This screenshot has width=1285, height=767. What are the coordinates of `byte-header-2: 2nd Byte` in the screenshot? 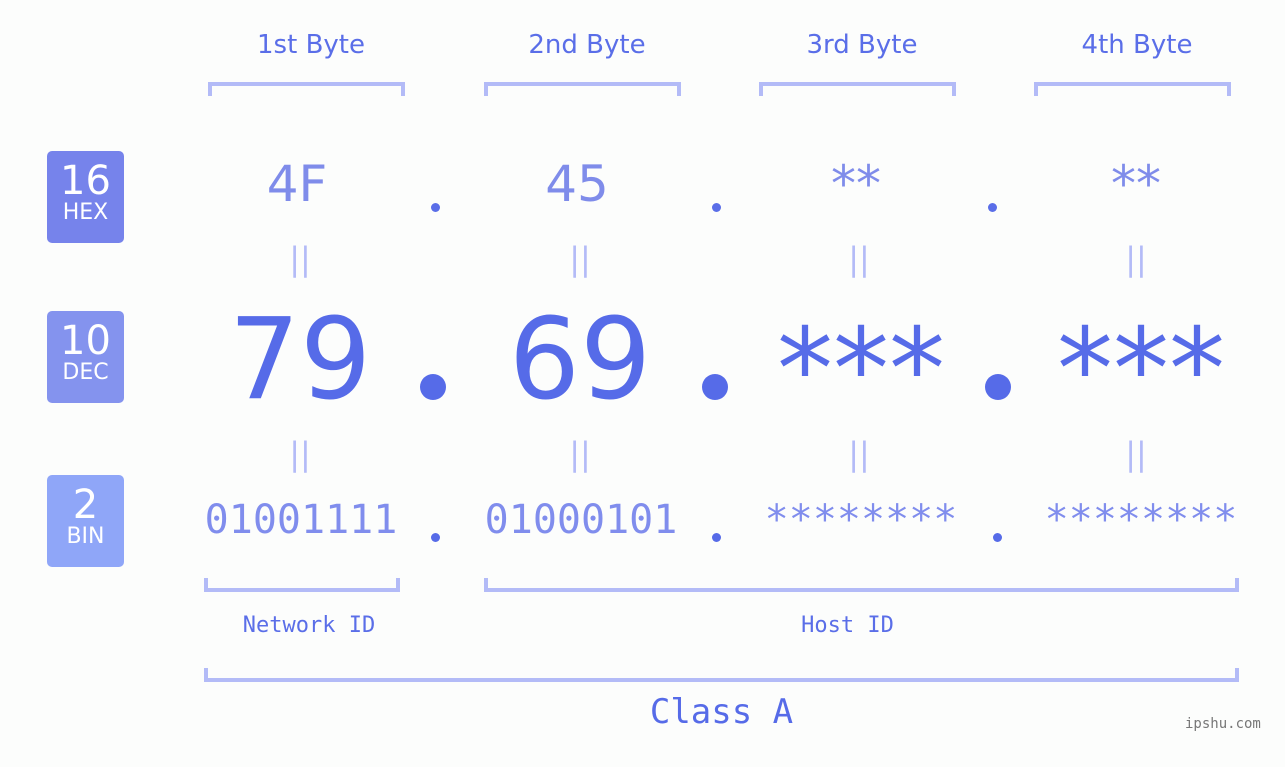 It's located at (587, 45).